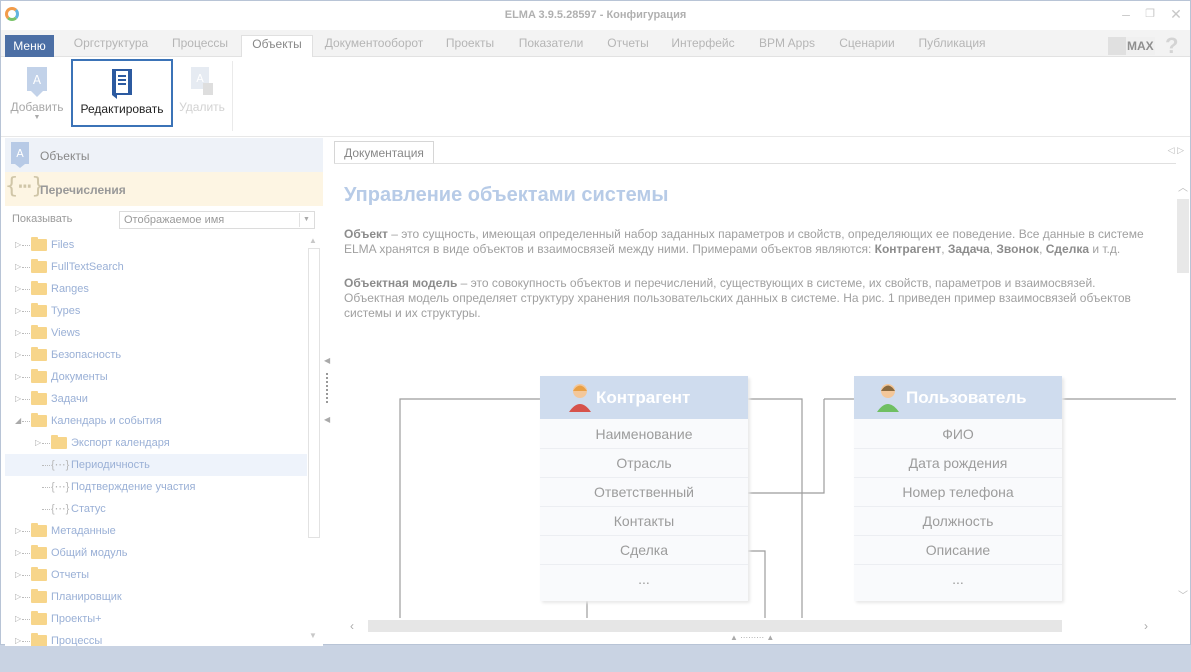 This screenshot has width=1191, height=672. What do you see at coordinates (352, 626) in the screenshot?
I see `scroll-left-icon: ‹` at bounding box center [352, 626].